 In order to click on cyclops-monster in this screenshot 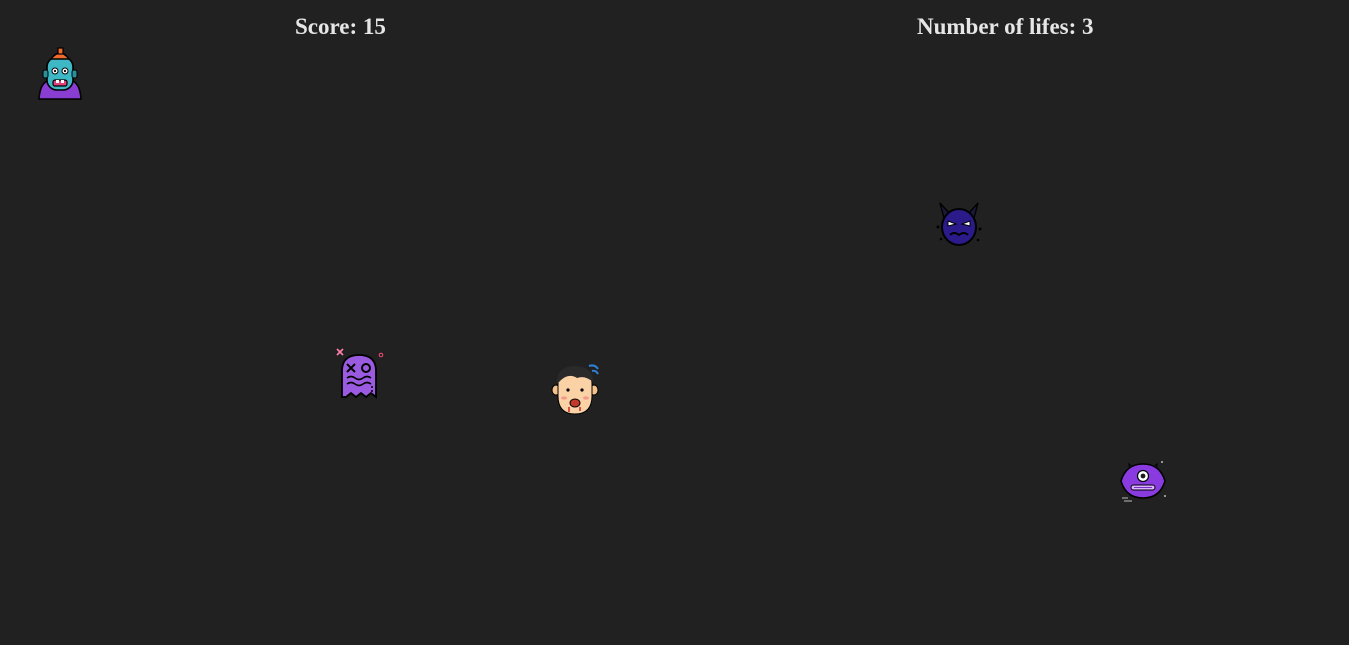, I will do `click(1143, 480)`.